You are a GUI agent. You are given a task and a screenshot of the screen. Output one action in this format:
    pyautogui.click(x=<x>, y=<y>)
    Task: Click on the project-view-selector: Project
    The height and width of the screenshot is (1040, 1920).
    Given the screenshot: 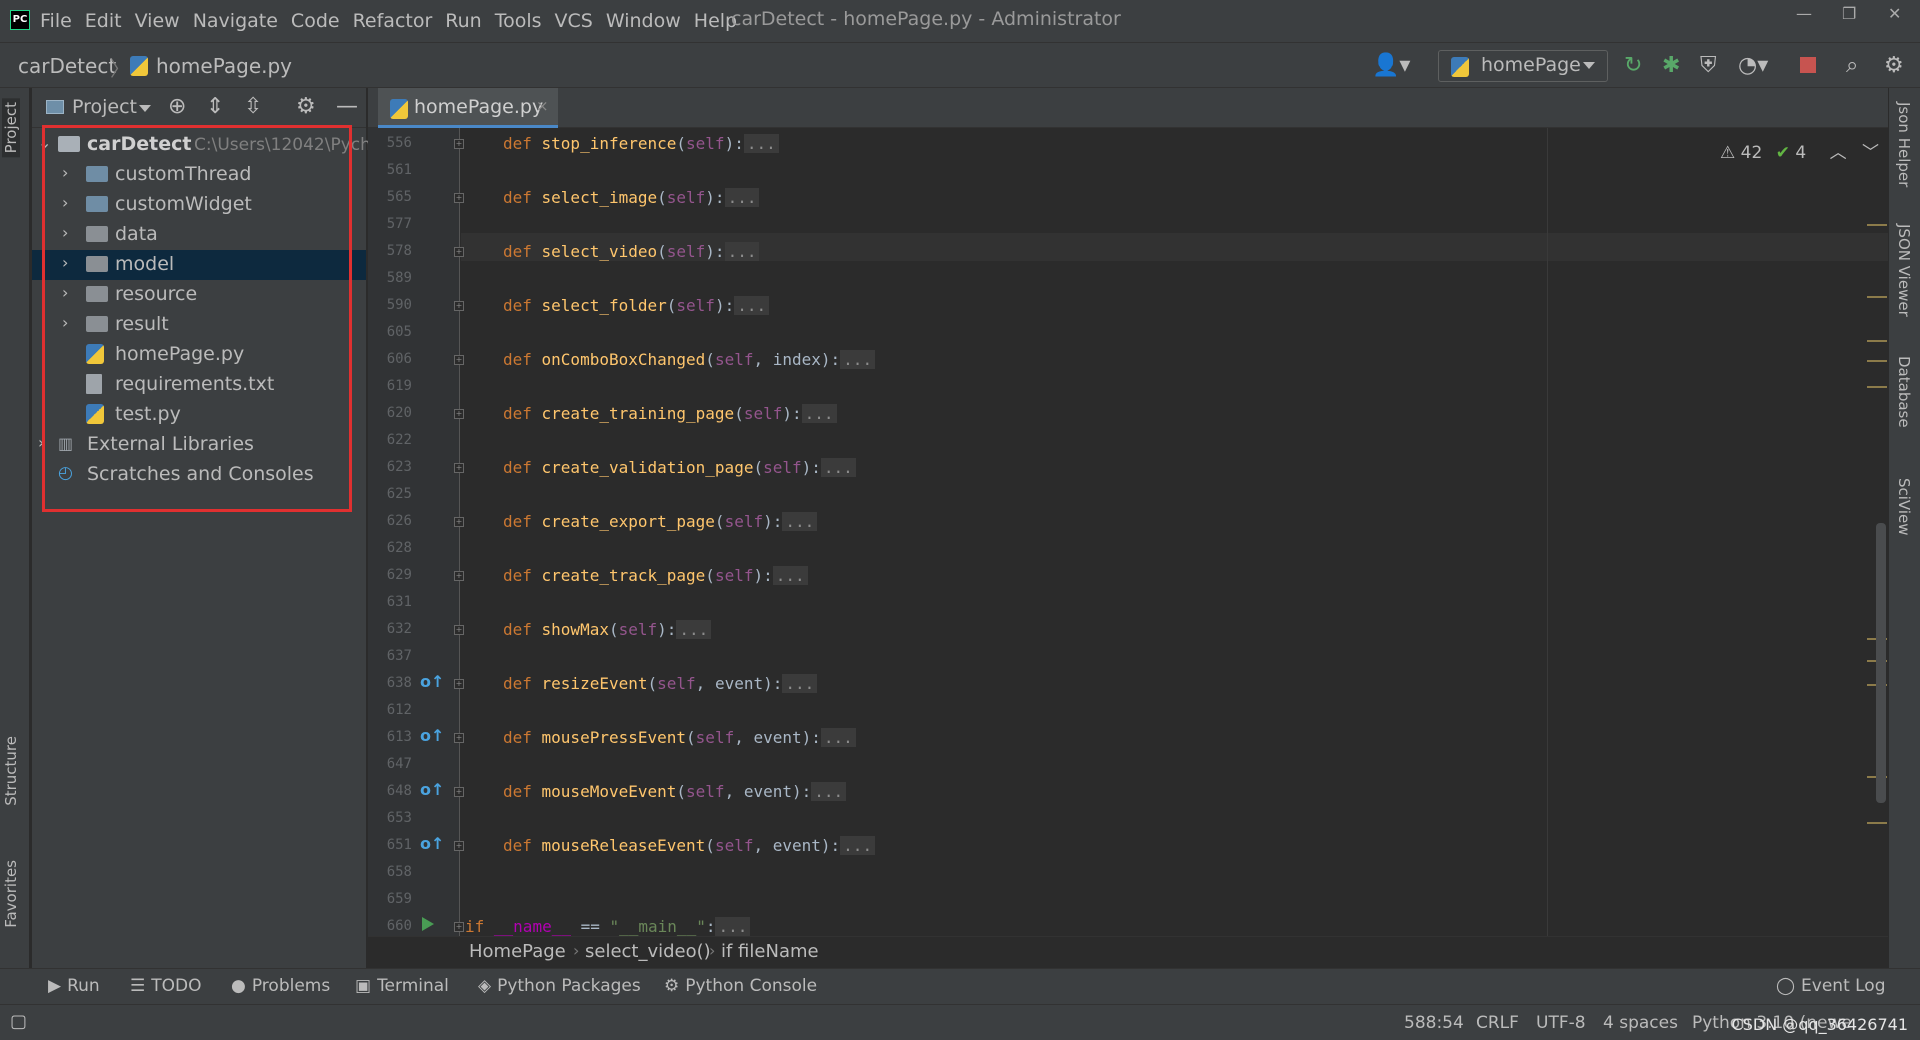 What is the action you would take?
    pyautogui.click(x=104, y=107)
    